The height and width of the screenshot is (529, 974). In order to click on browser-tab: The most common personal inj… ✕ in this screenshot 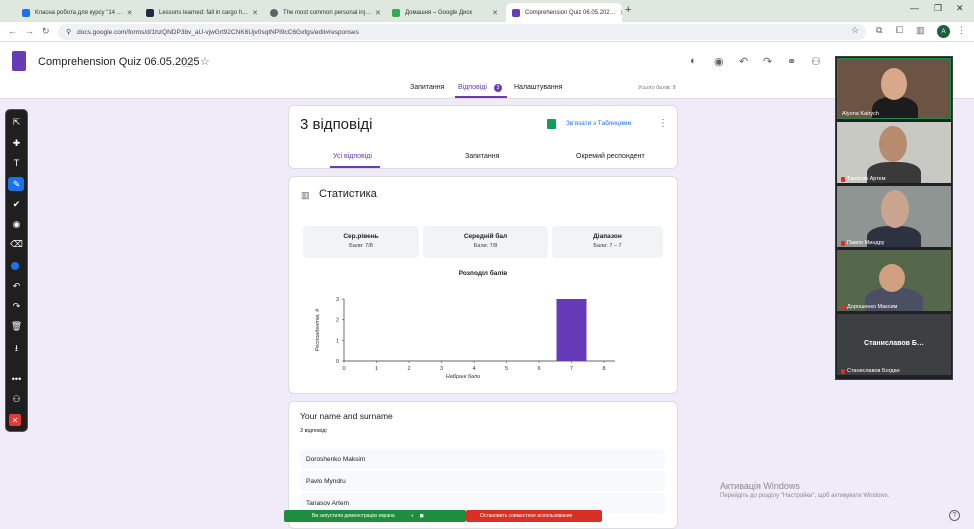, I will do `click(324, 12)`.